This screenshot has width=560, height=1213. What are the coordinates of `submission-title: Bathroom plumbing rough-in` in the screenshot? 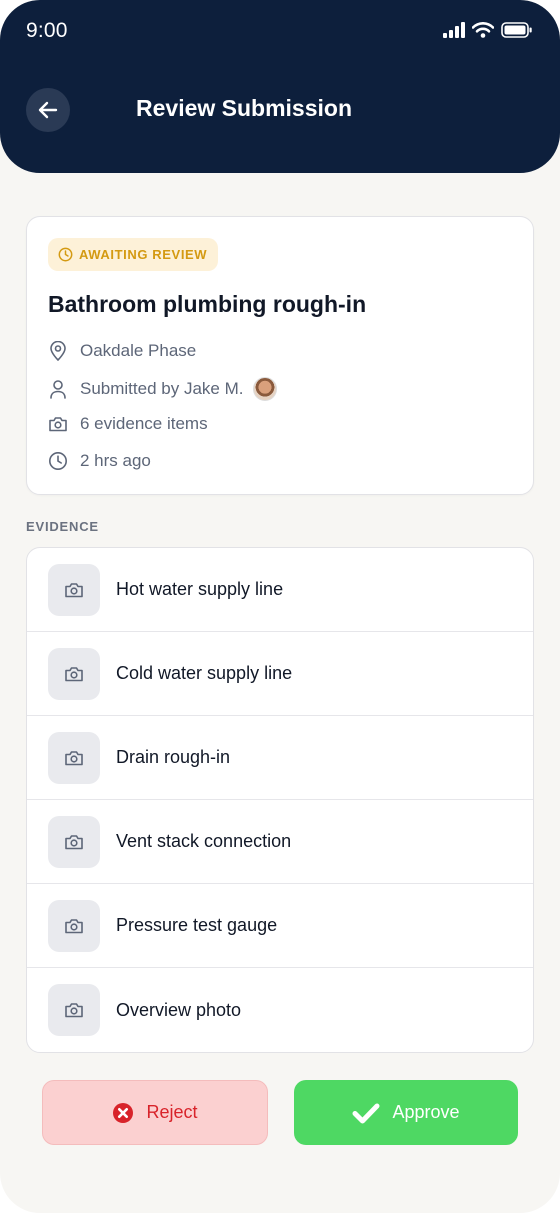 It's located at (207, 304).